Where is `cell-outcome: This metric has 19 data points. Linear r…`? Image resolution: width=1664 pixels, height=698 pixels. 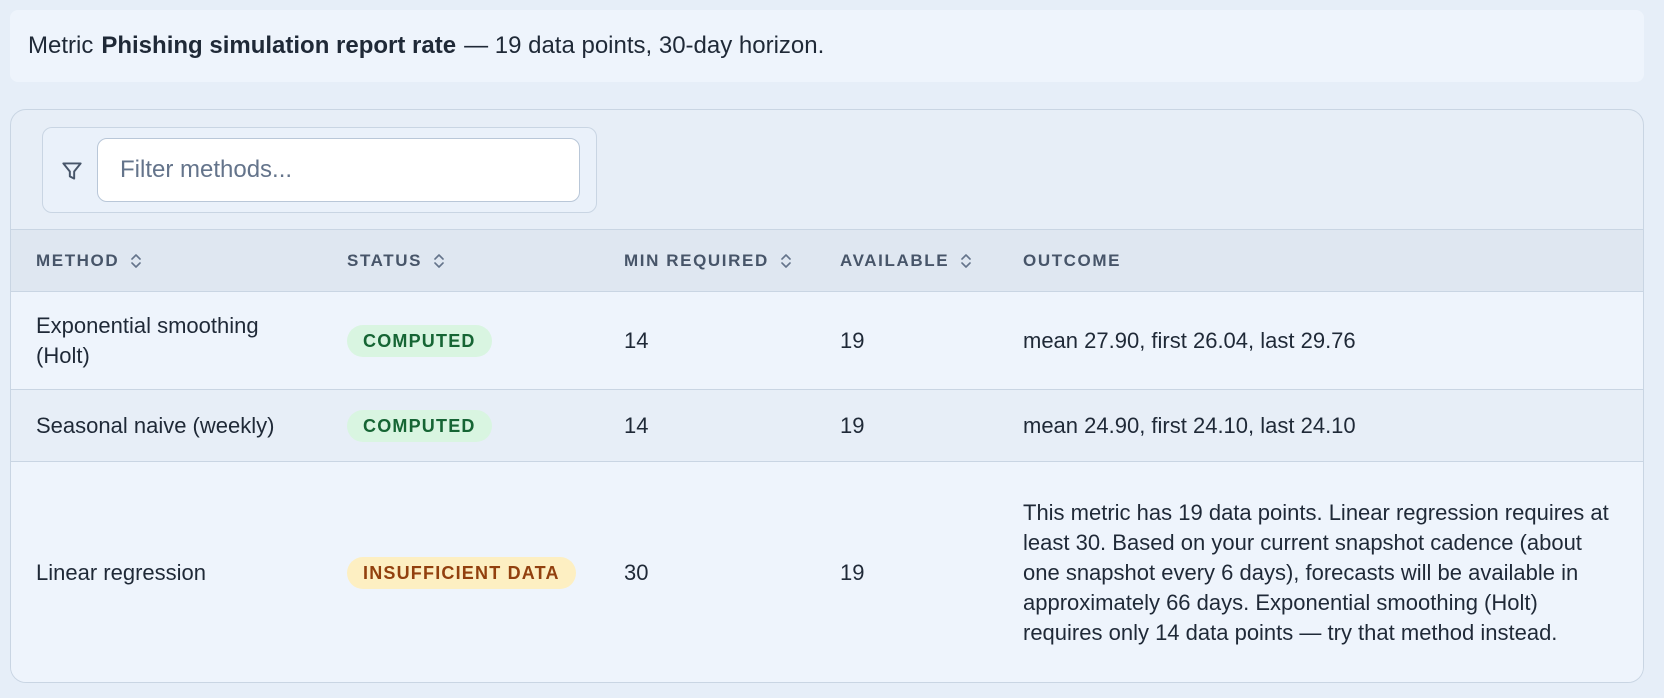
cell-outcome: This metric has 19 data points. Linear r… is located at coordinates (1316, 572).